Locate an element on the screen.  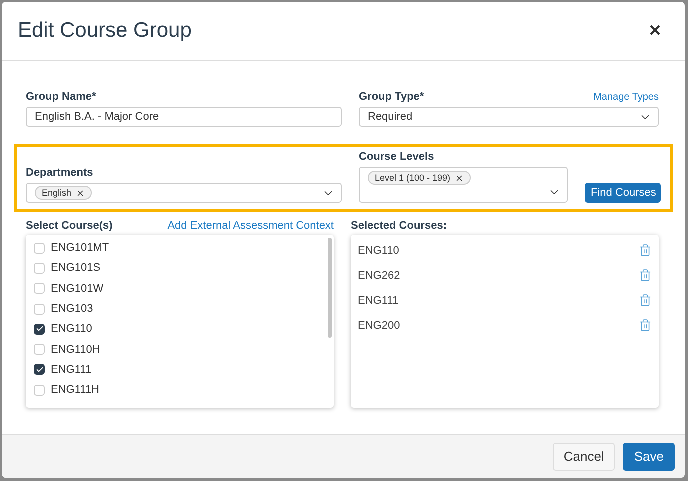
field-label: Group Type* is located at coordinates (391, 97).